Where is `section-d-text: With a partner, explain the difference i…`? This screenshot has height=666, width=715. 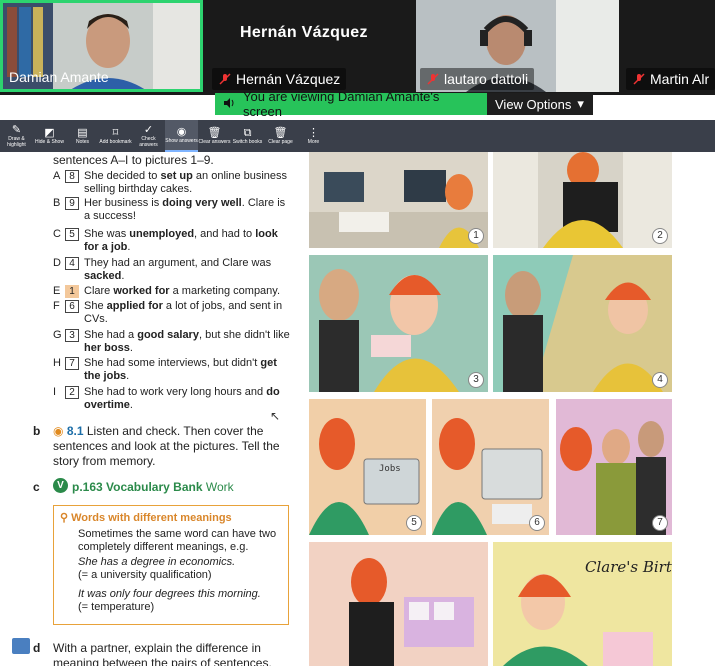 section-d-text: With a partner, explain the difference i… is located at coordinates (162, 653).